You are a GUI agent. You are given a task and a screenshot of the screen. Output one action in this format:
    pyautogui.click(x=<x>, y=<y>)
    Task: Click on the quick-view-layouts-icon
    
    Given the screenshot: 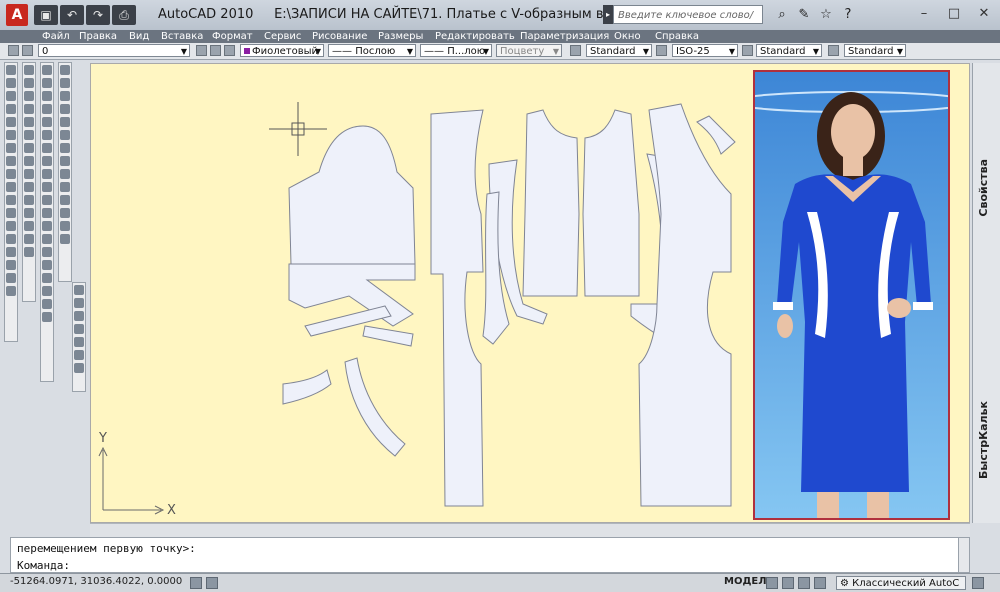 What is the action you would take?
    pyautogui.click(x=772, y=583)
    